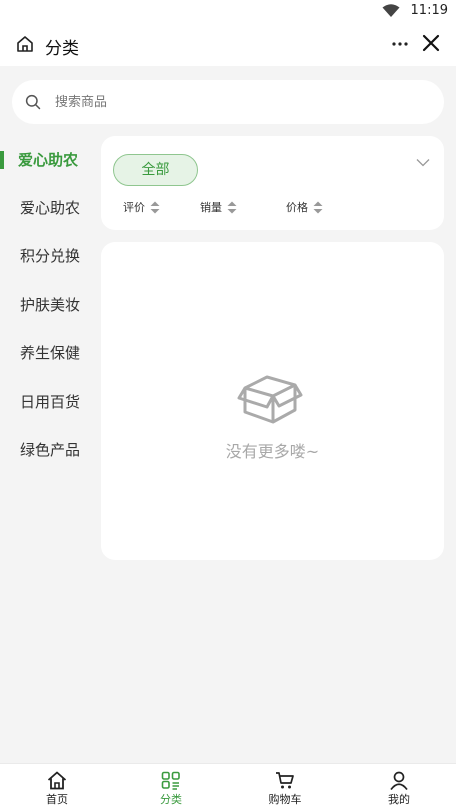 This screenshot has width=456, height=811. I want to click on sidebar-item-label: 养生保健, so click(50, 353).